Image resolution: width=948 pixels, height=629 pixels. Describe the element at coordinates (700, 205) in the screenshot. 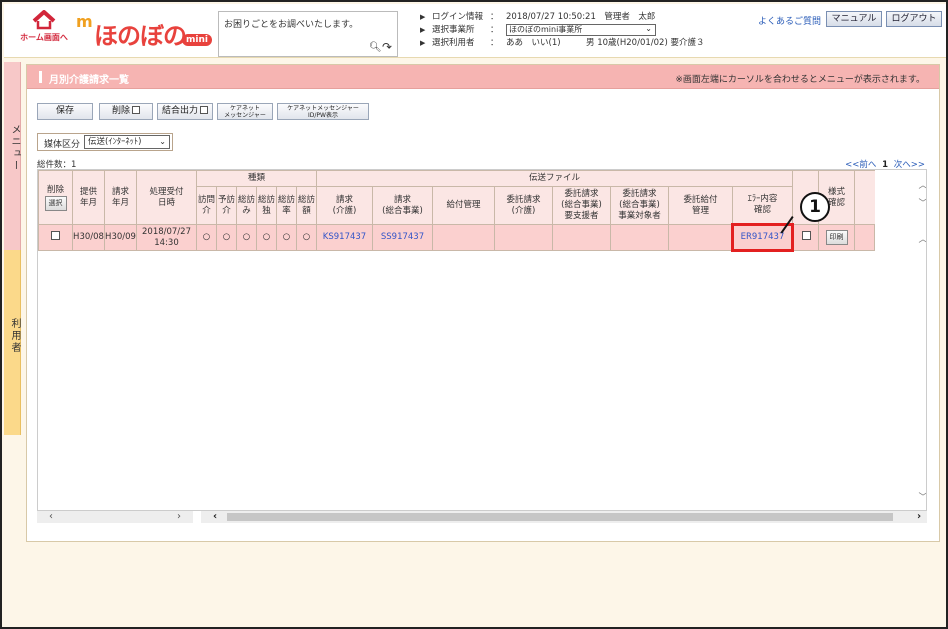

I see `col-consign-benefit: 委託給付 管理` at that location.